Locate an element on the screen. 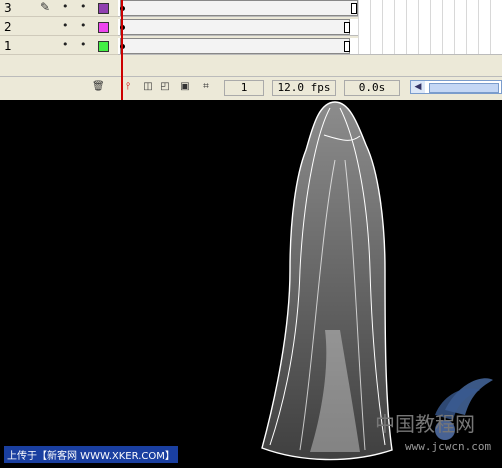 The width and height of the screenshot is (502, 468). layer-row-1: 1 • • is located at coordinates (59, 46).